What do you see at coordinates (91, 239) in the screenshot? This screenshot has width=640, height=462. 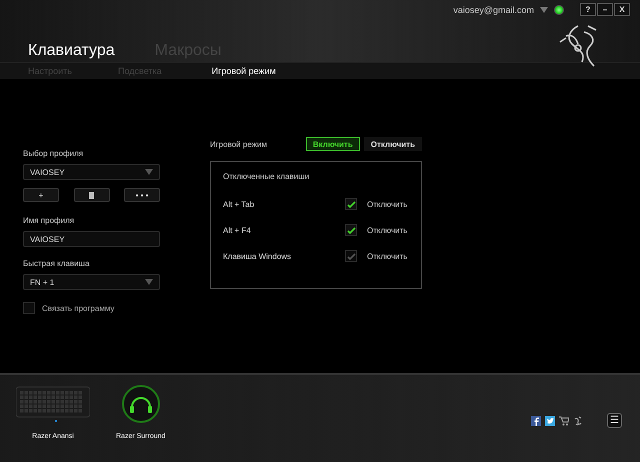 I see `profile-name-input: VAIOSEY` at bounding box center [91, 239].